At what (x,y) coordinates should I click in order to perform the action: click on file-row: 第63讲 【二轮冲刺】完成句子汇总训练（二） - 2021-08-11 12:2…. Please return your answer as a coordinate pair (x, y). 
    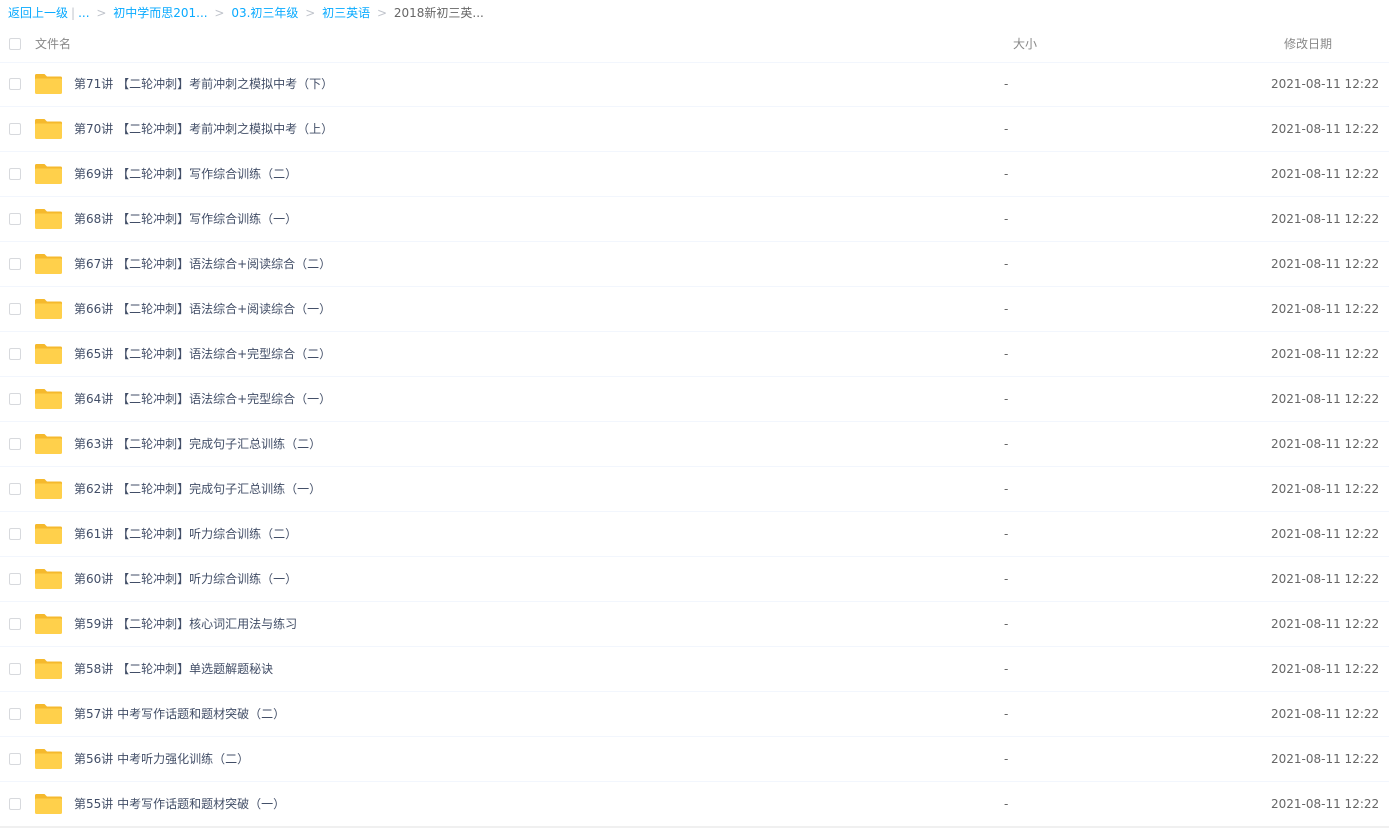
    Looking at the image, I should click on (694, 444).